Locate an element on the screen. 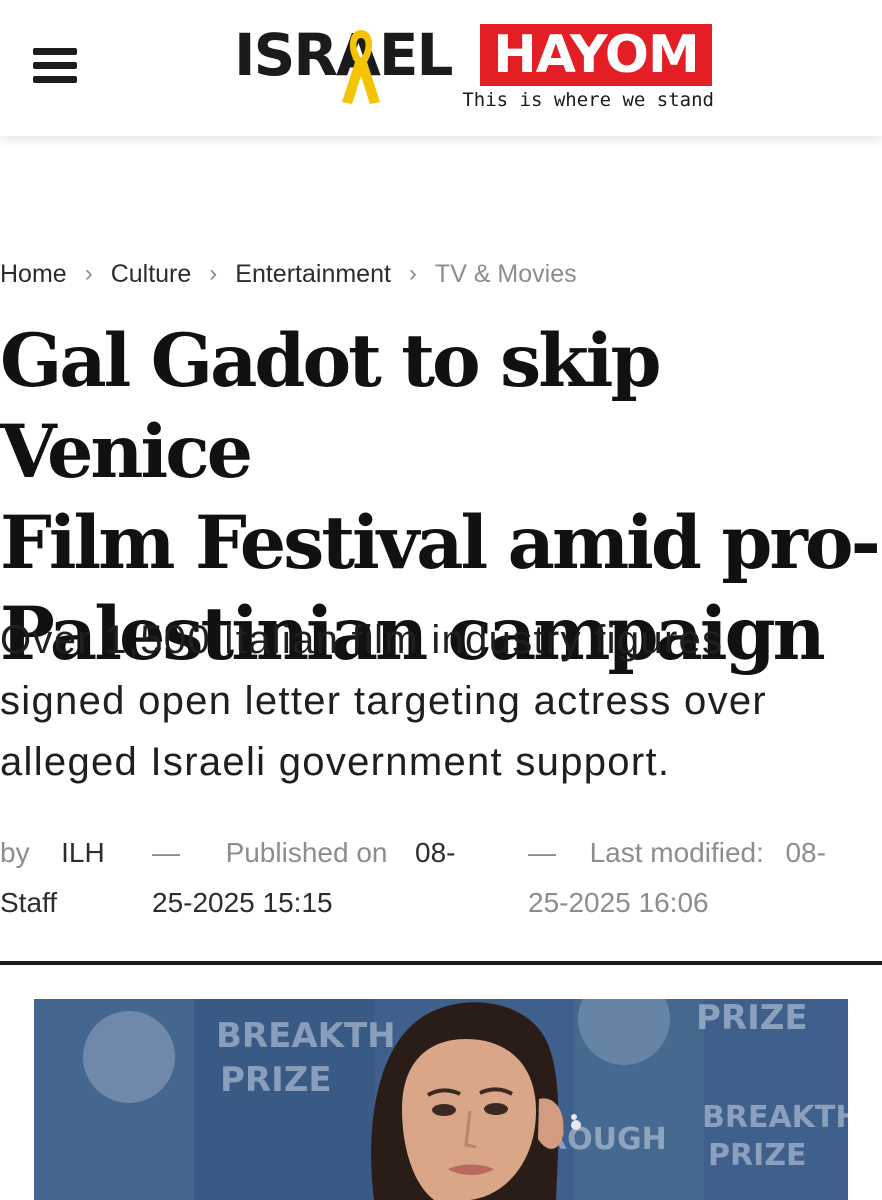  site-header: ISRAEL HAYOM This is where we stand is located at coordinates (441, 68).